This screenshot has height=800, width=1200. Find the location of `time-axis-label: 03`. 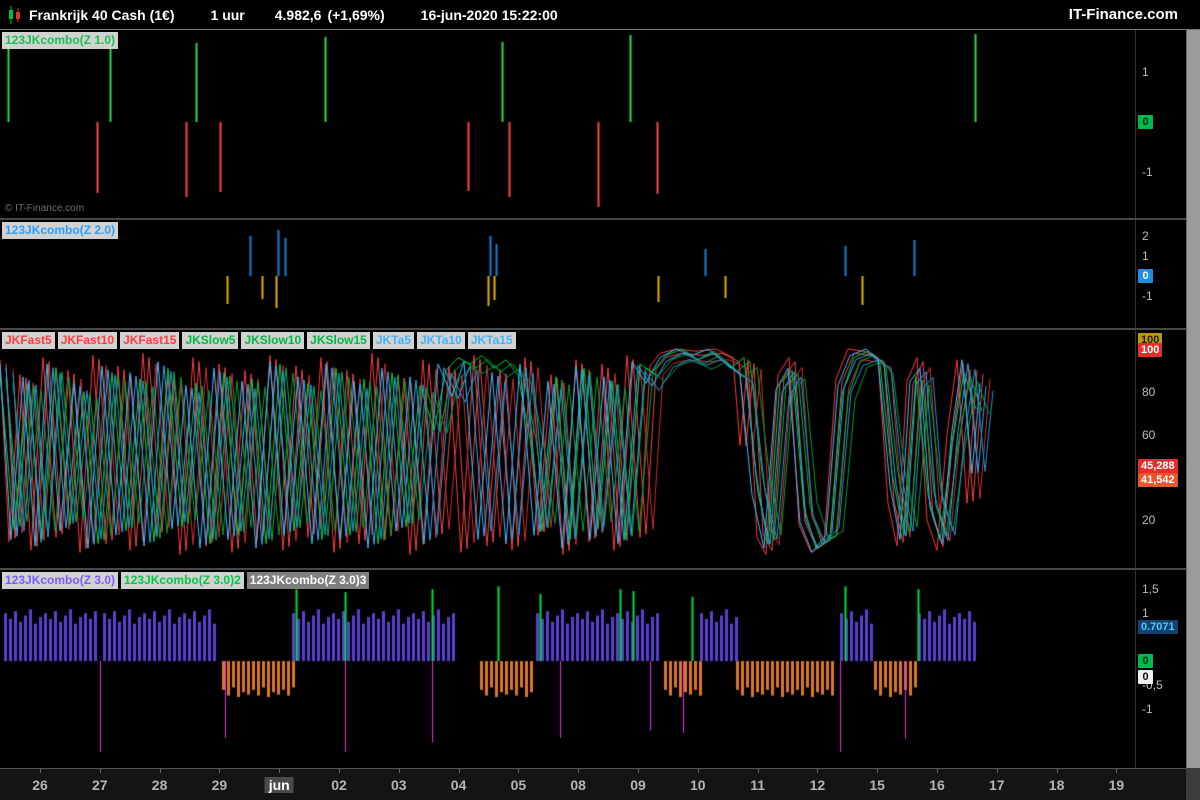

time-axis-label: 03 is located at coordinates (399, 785).